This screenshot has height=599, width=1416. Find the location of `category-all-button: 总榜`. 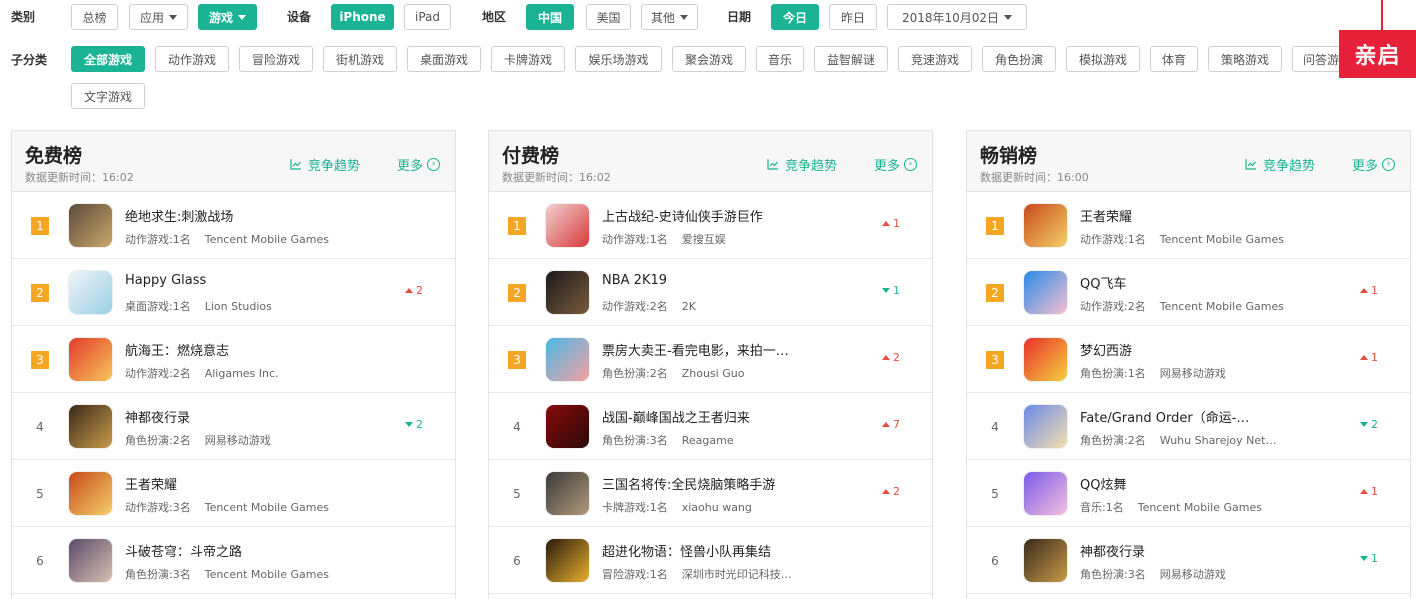

category-all-button: 总榜 is located at coordinates (94, 17).